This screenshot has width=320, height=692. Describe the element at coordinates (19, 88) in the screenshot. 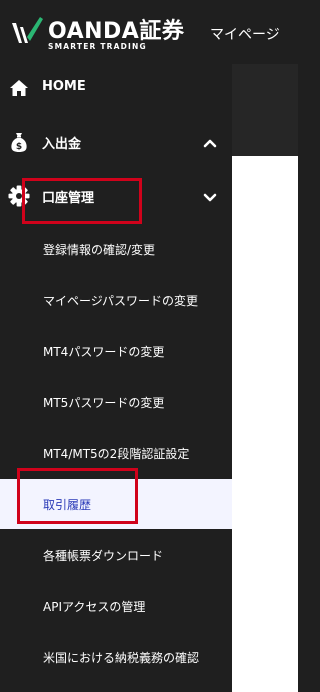

I see `home-icon` at that location.